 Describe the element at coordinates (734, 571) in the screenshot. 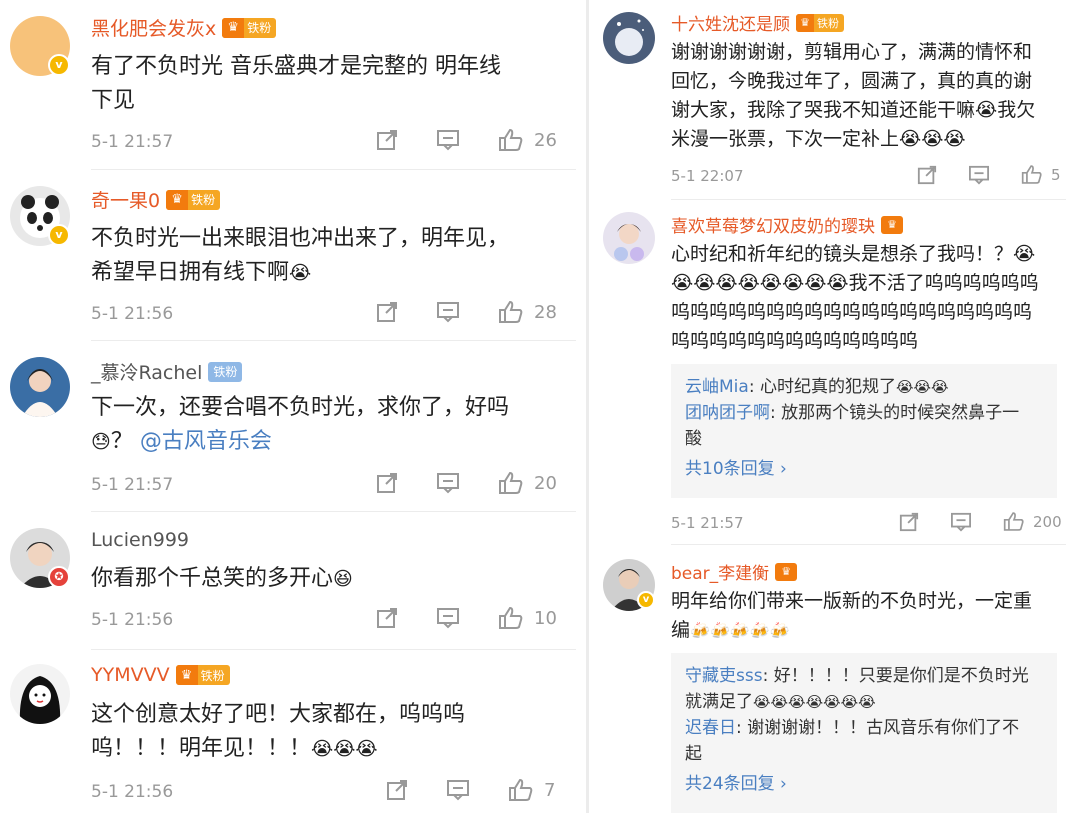

I see `username: bear_李建衡 ♛` at that location.